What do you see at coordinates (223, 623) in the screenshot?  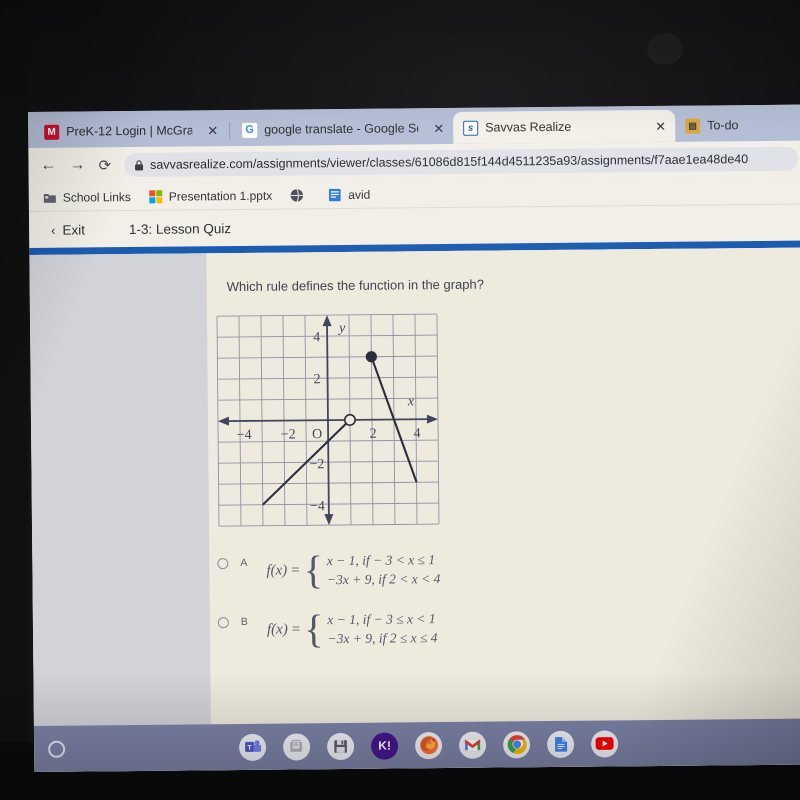 I see `radio-button-b` at bounding box center [223, 623].